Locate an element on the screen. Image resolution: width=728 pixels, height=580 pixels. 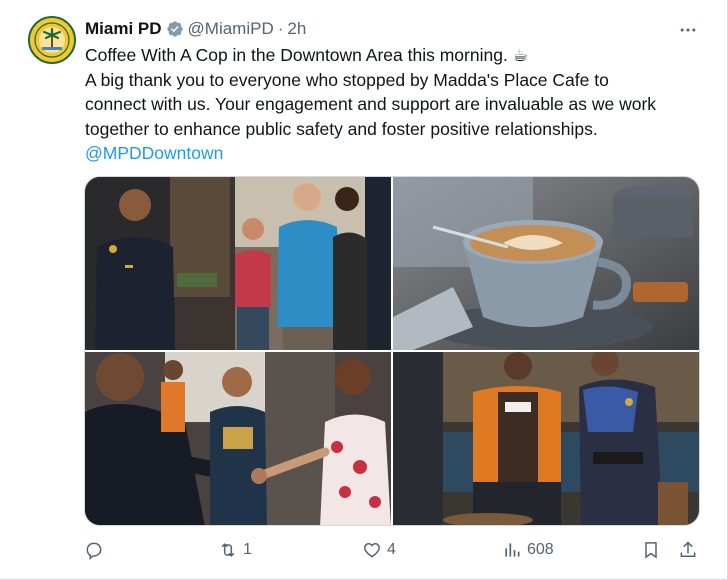
avatar is located at coordinates (52, 40).